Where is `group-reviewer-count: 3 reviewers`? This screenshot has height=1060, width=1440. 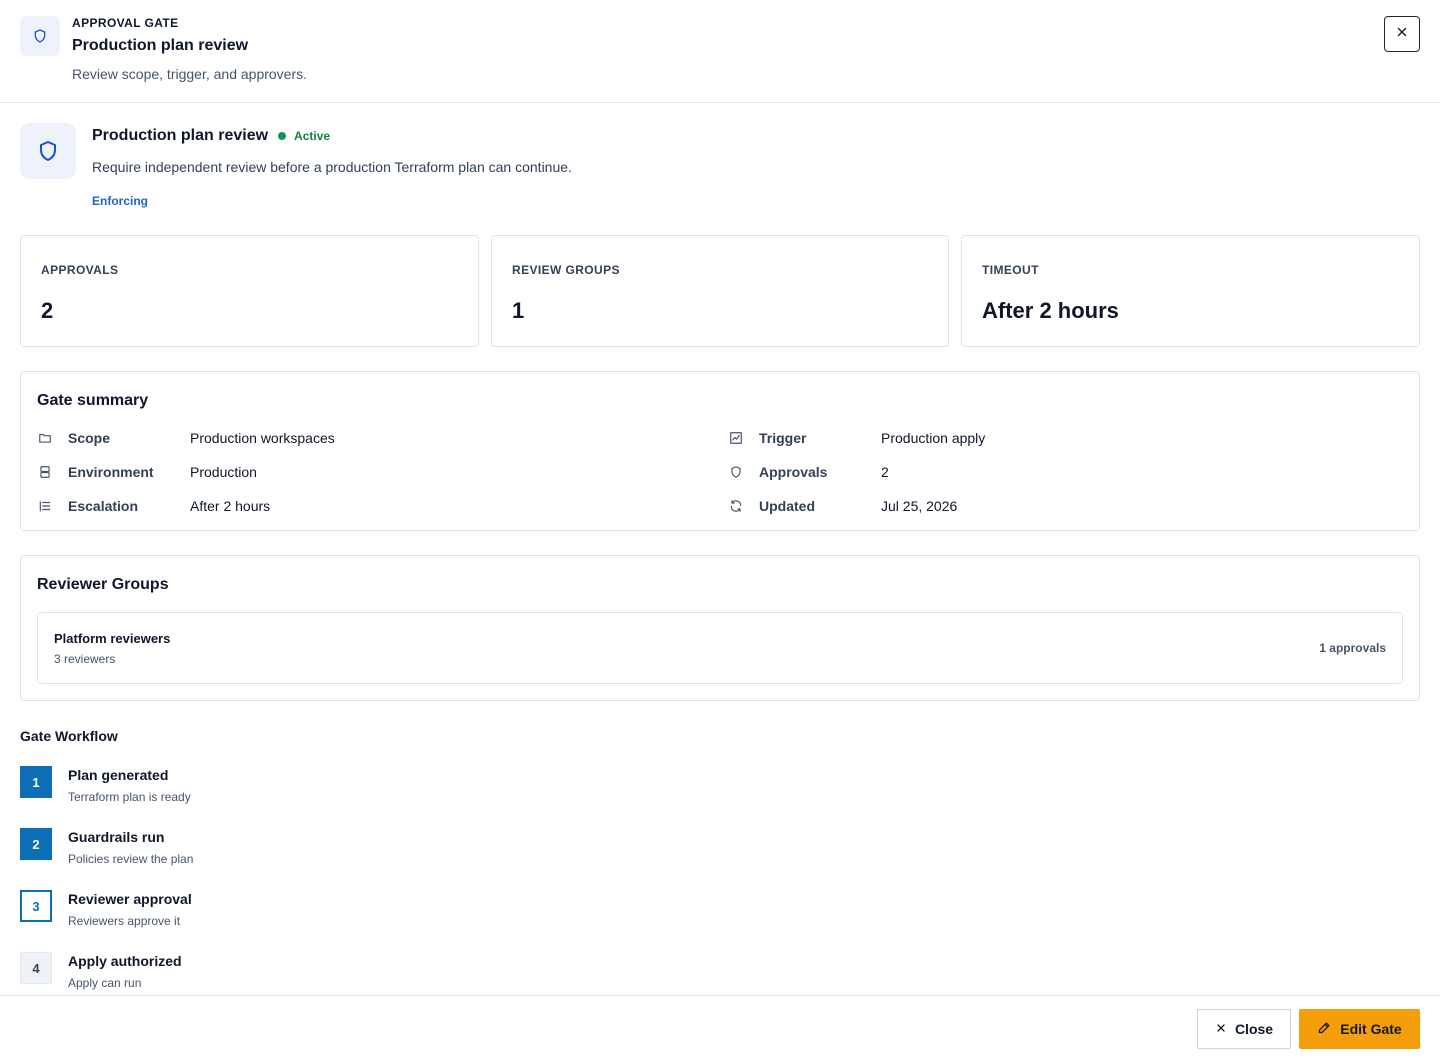 group-reviewer-count: 3 reviewers is located at coordinates (85, 659).